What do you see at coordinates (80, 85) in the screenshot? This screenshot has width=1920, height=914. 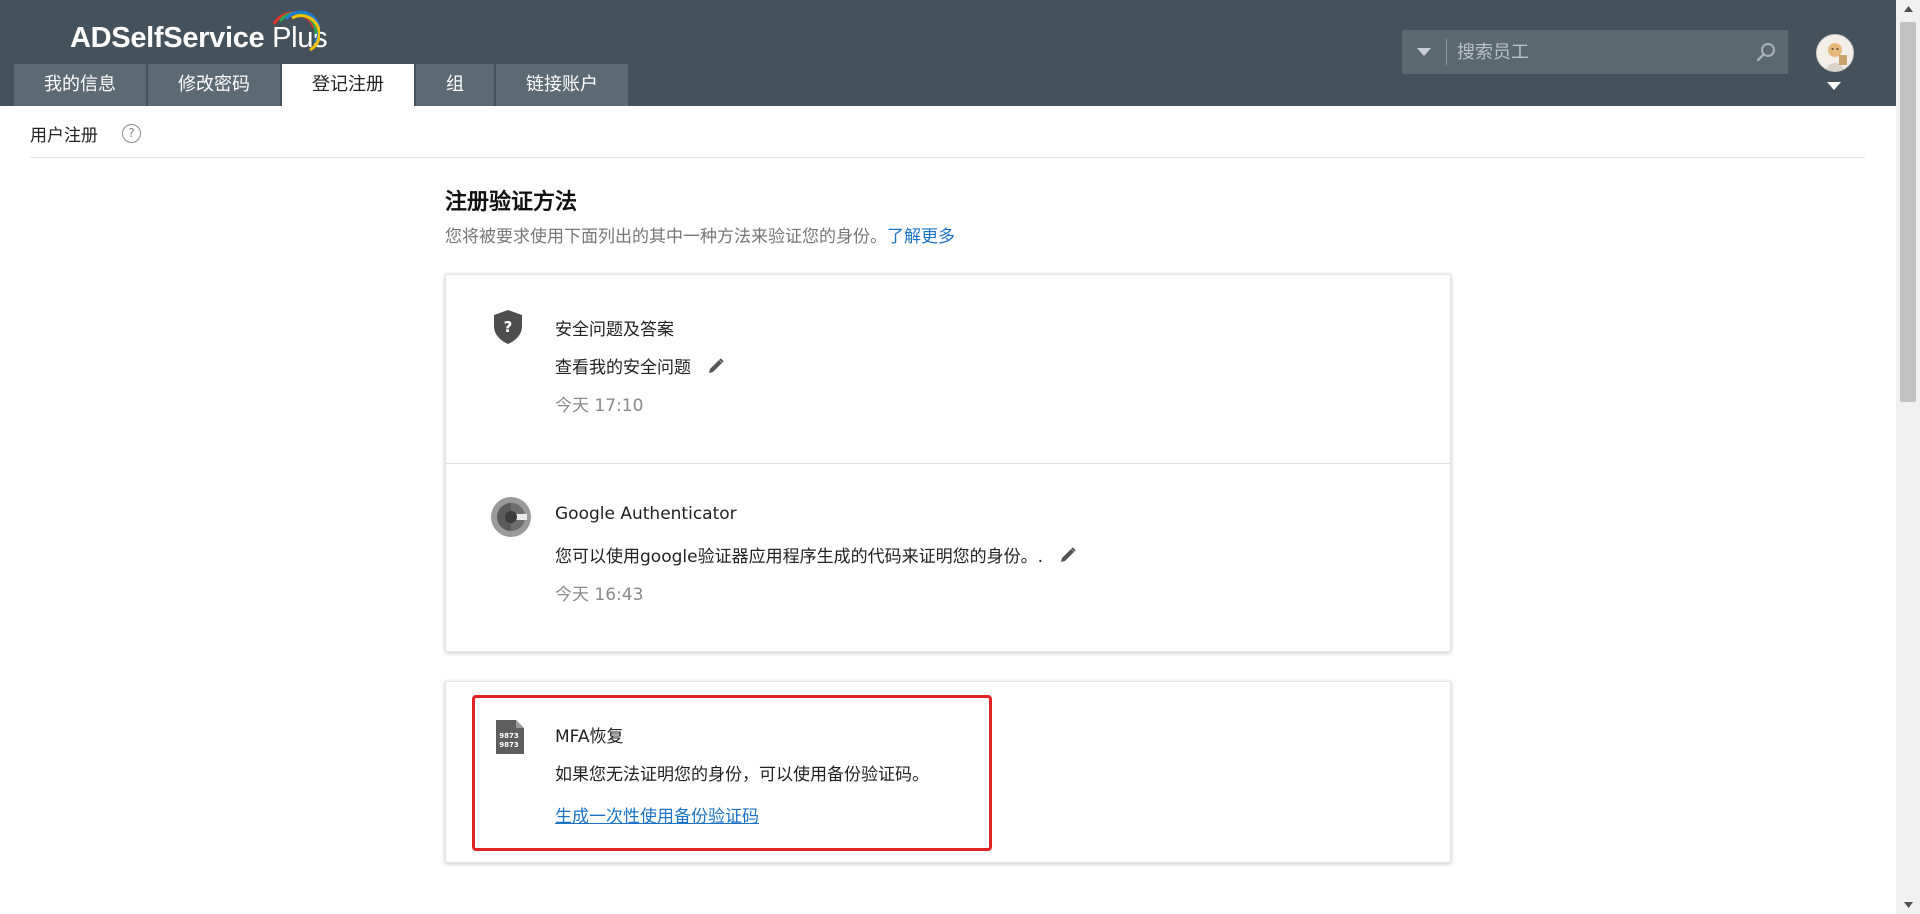 I see `tab-my-info: 我的信息` at bounding box center [80, 85].